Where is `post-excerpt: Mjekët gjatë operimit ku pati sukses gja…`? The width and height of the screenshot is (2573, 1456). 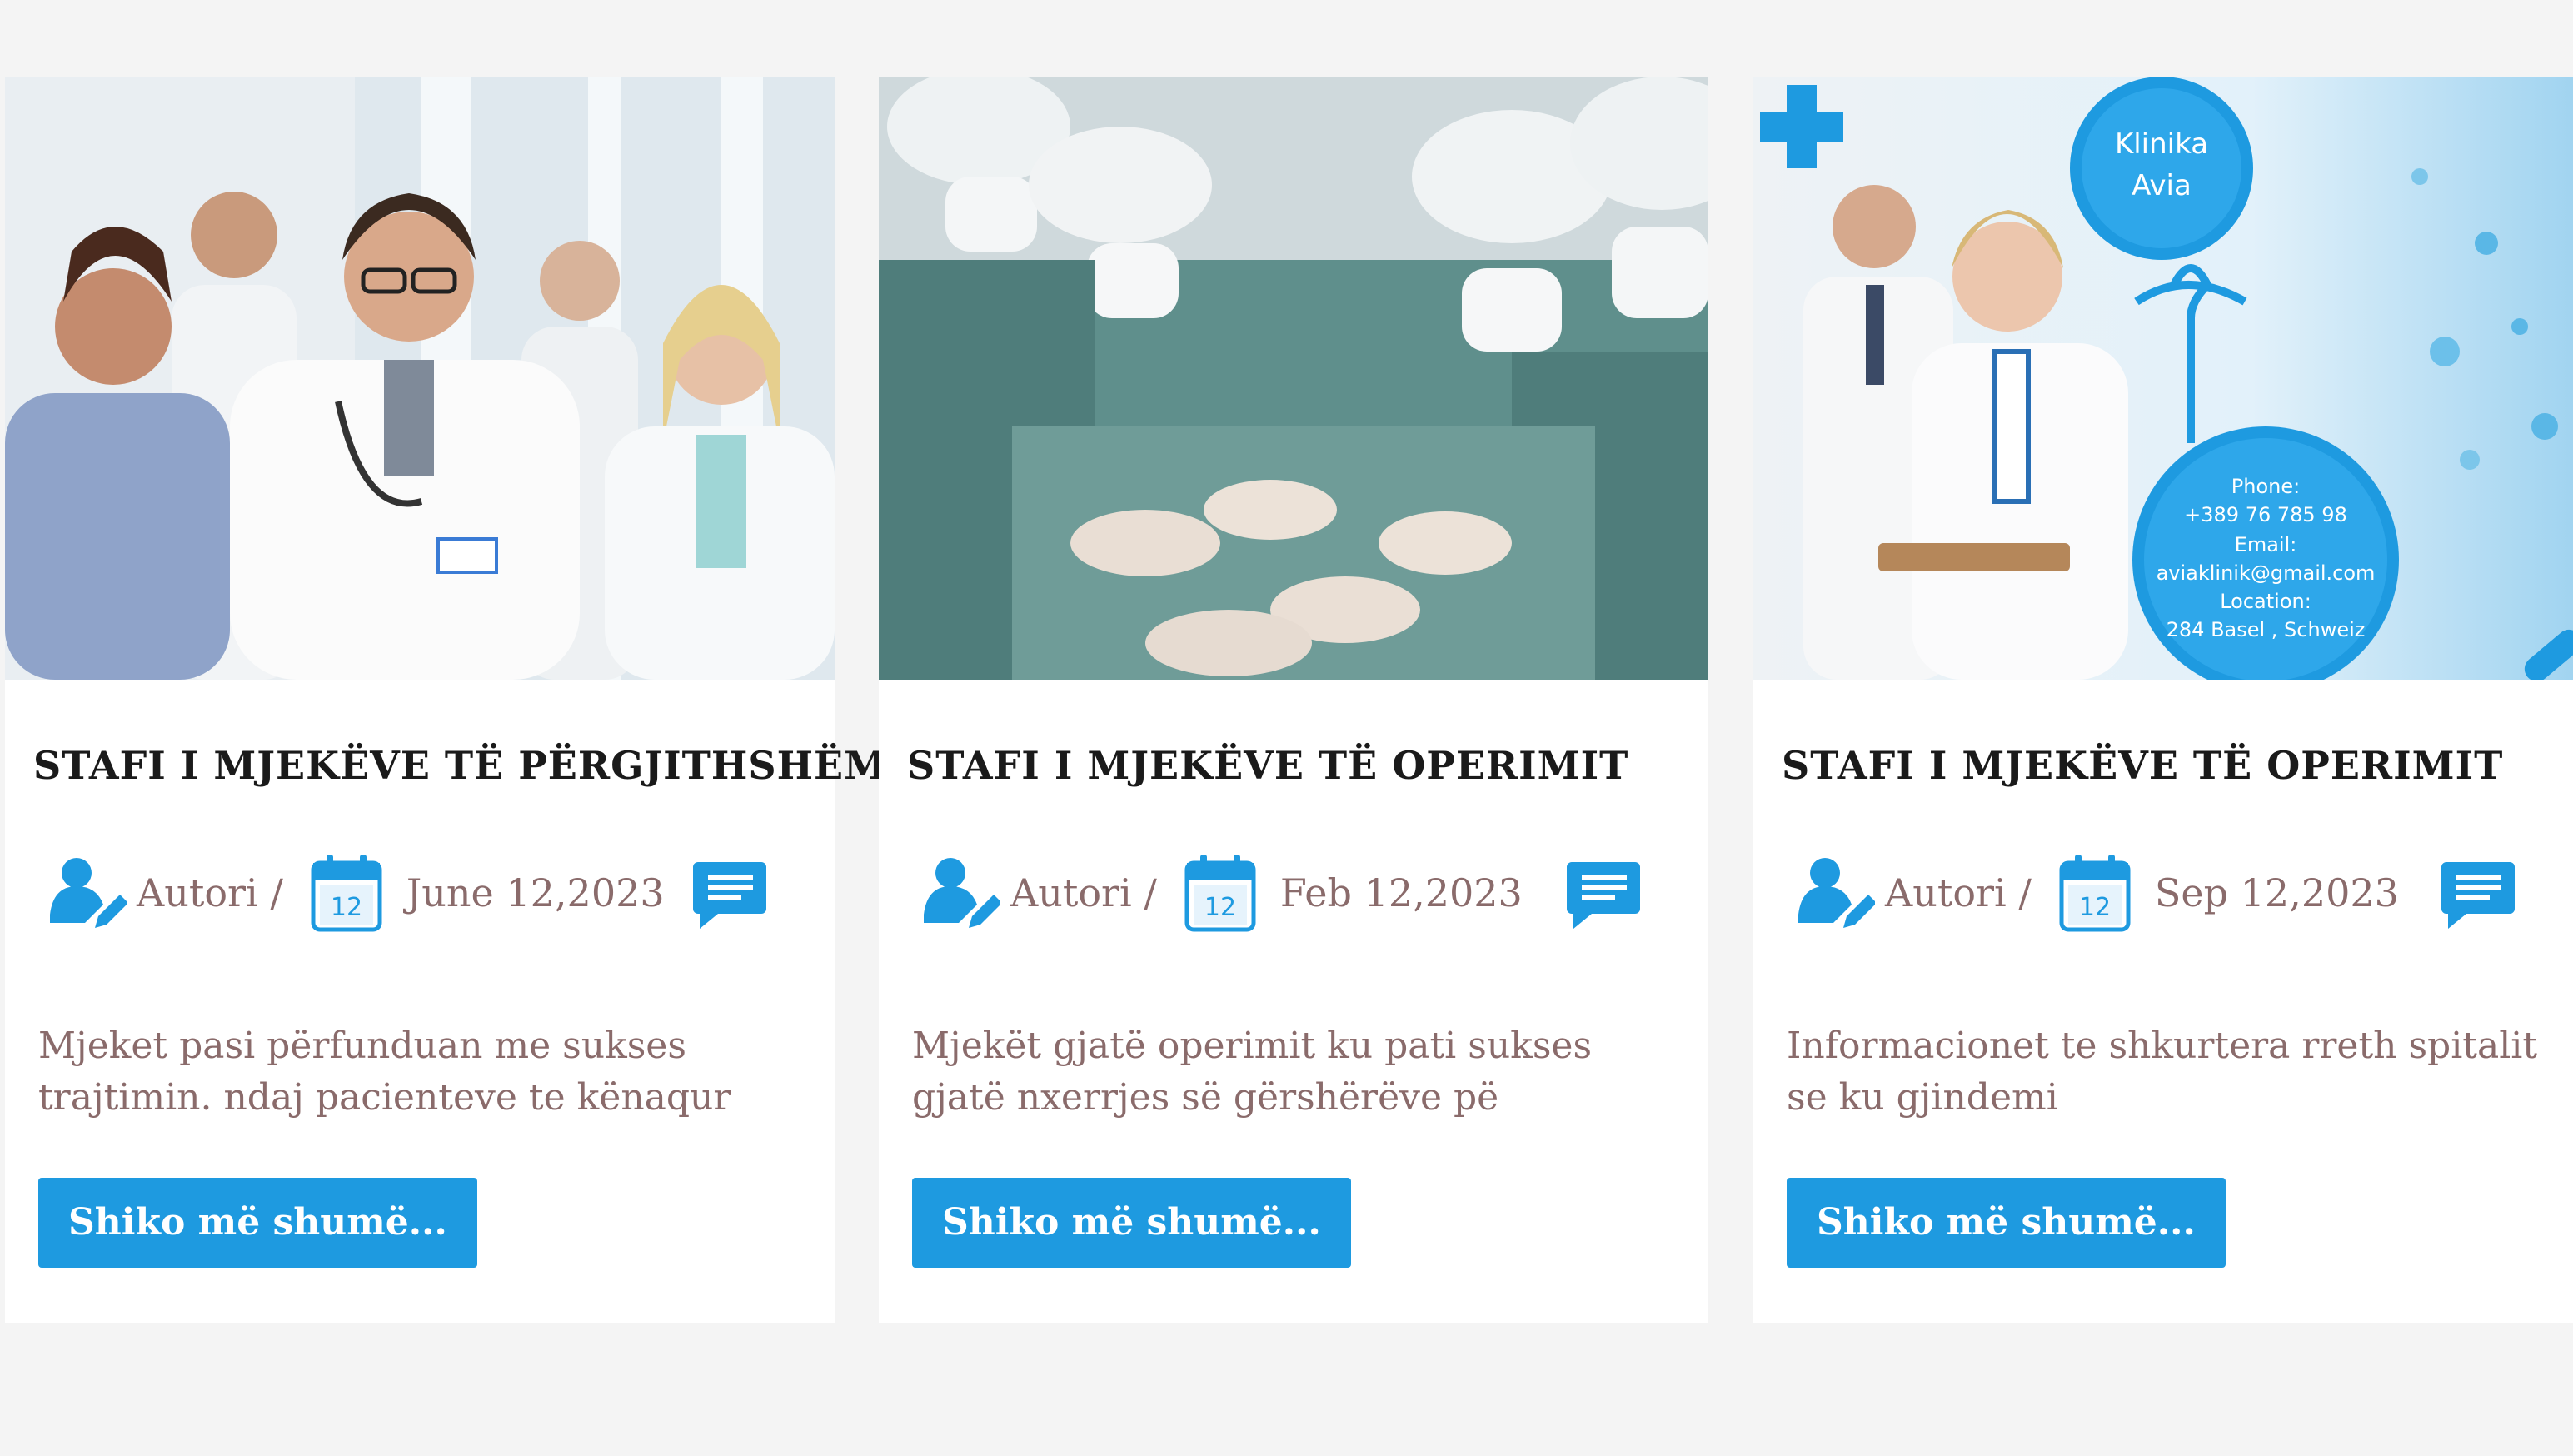
post-excerpt: Mjekët gjatë operimit ku pati sukses gja… is located at coordinates (1252, 1072).